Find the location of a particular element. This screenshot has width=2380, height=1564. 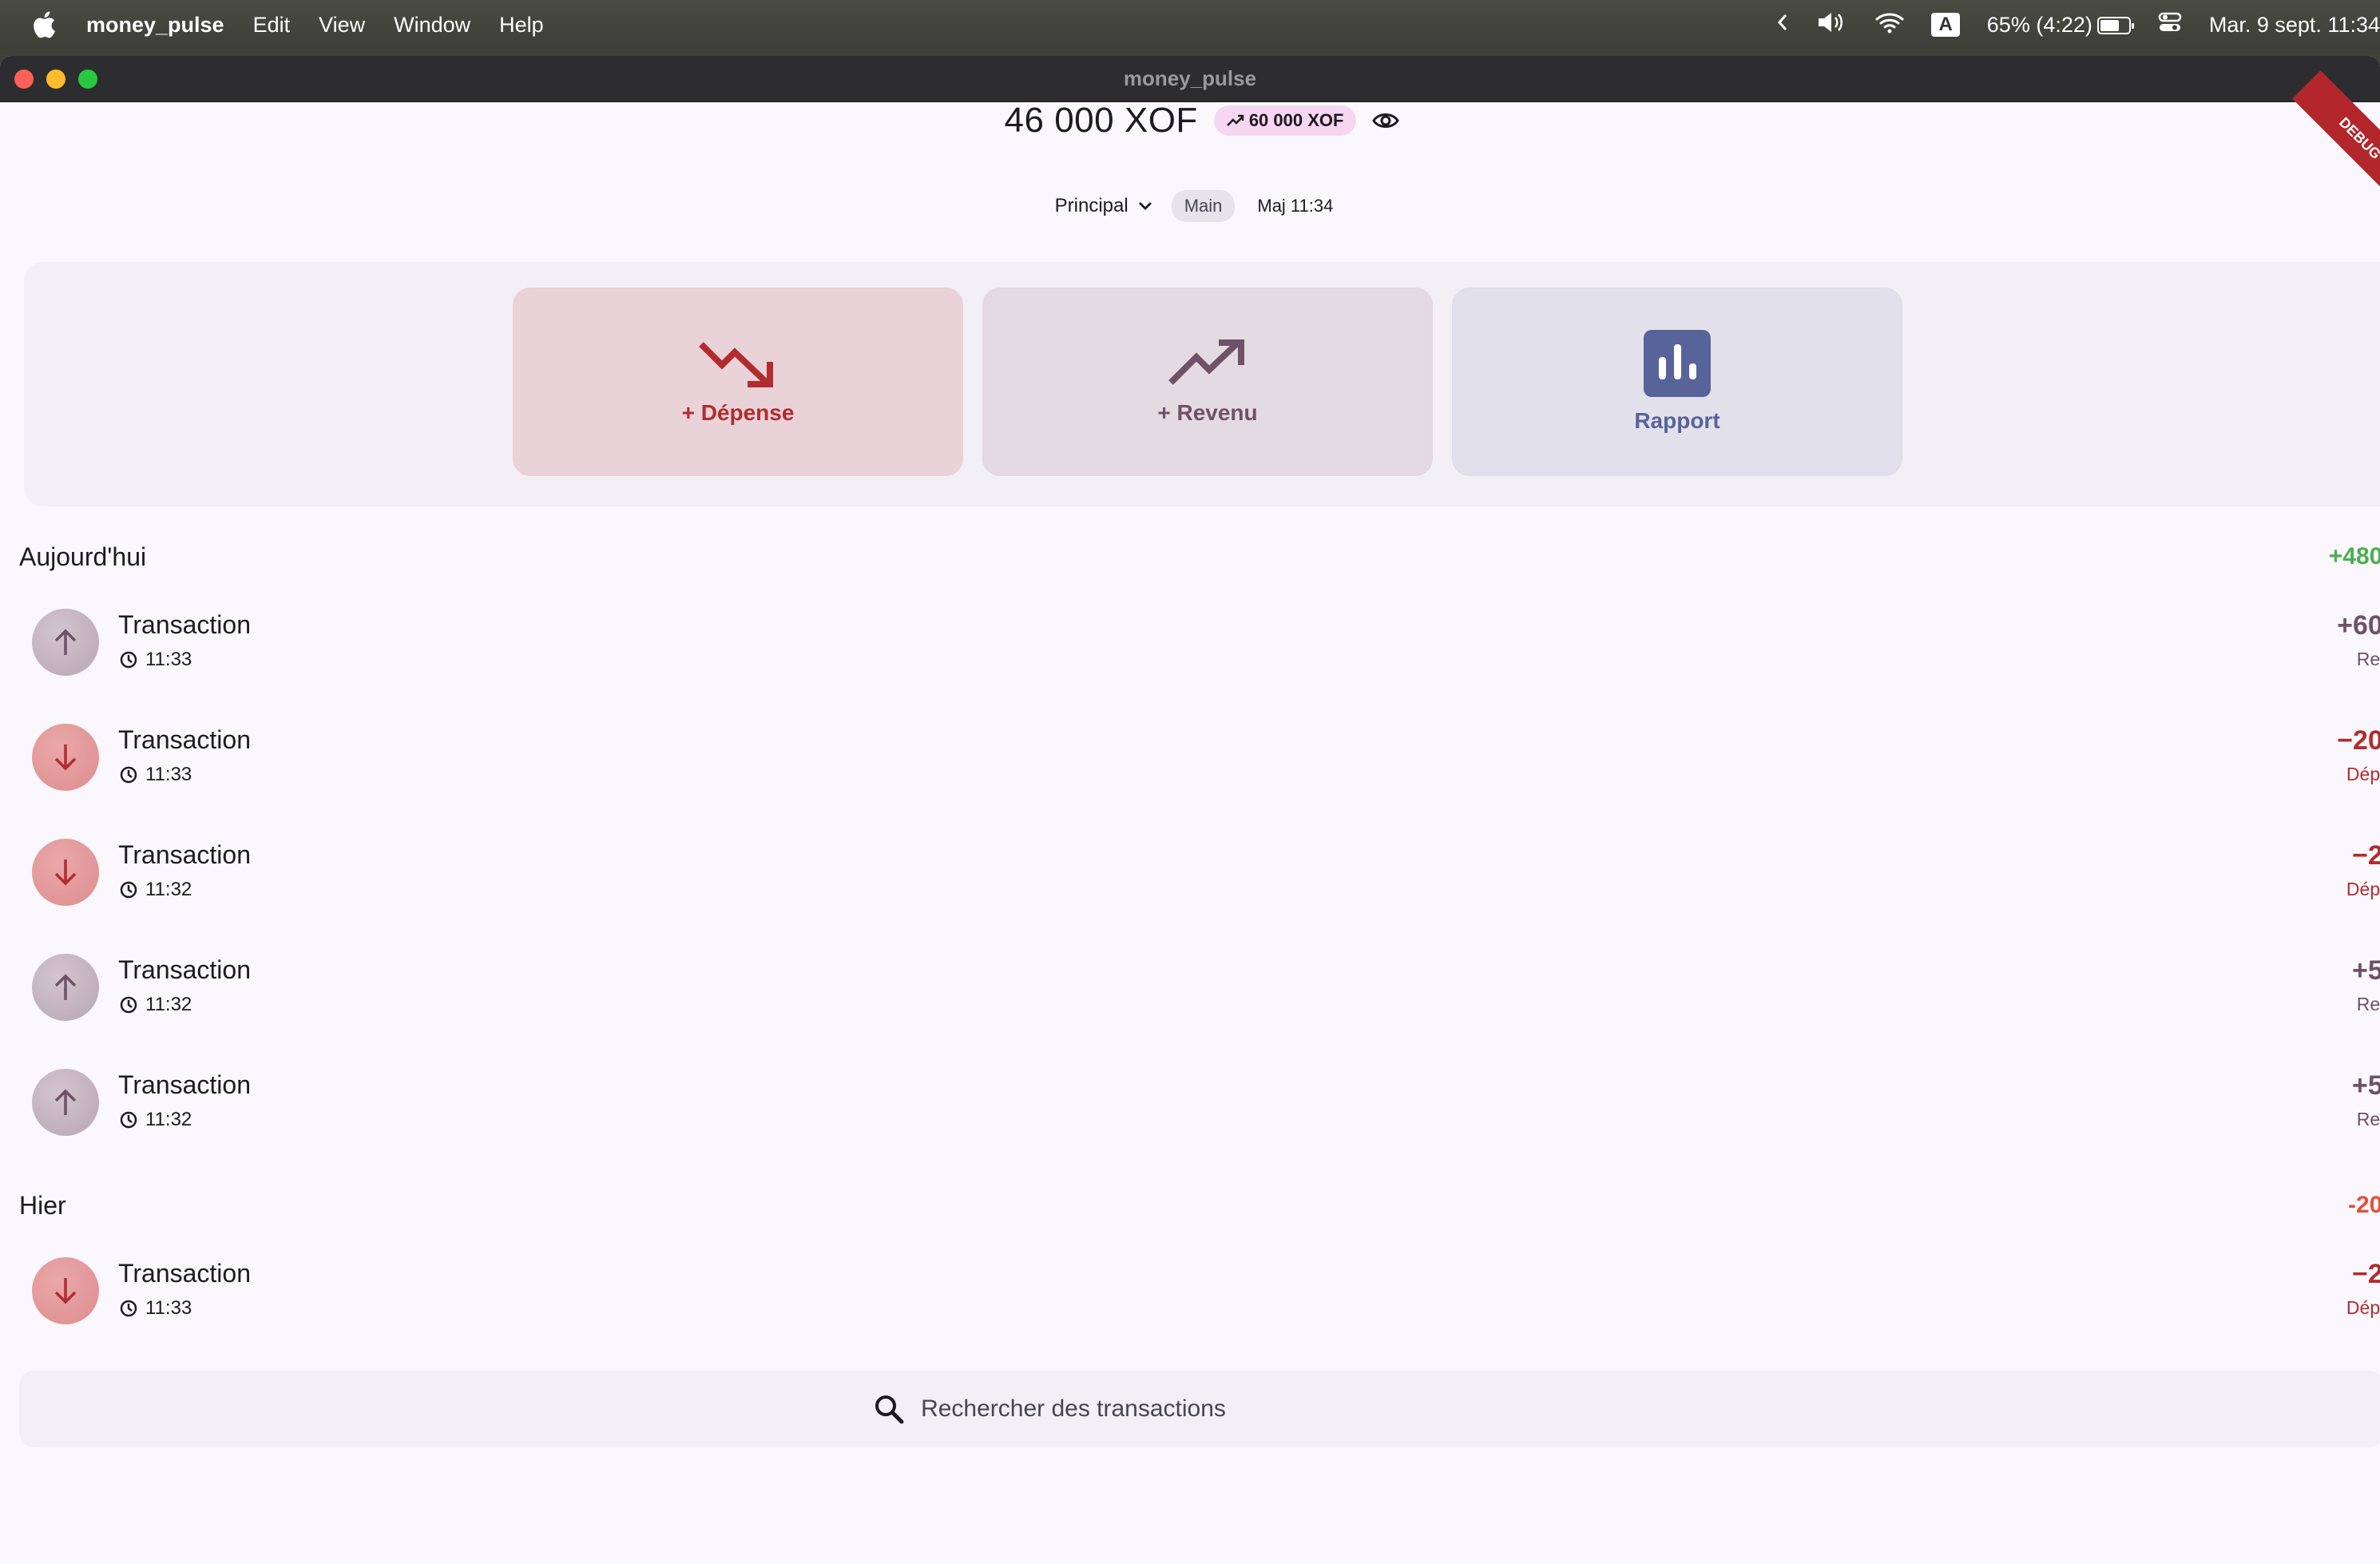

add-income-button: + Revenu is located at coordinates (1207, 382).